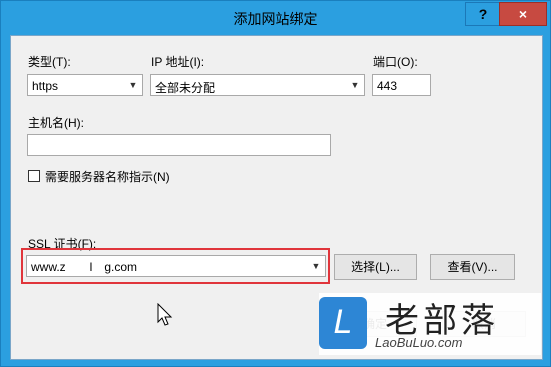 Image resolution: width=551 pixels, height=367 pixels. I want to click on type-select: https ▼, so click(85, 85).